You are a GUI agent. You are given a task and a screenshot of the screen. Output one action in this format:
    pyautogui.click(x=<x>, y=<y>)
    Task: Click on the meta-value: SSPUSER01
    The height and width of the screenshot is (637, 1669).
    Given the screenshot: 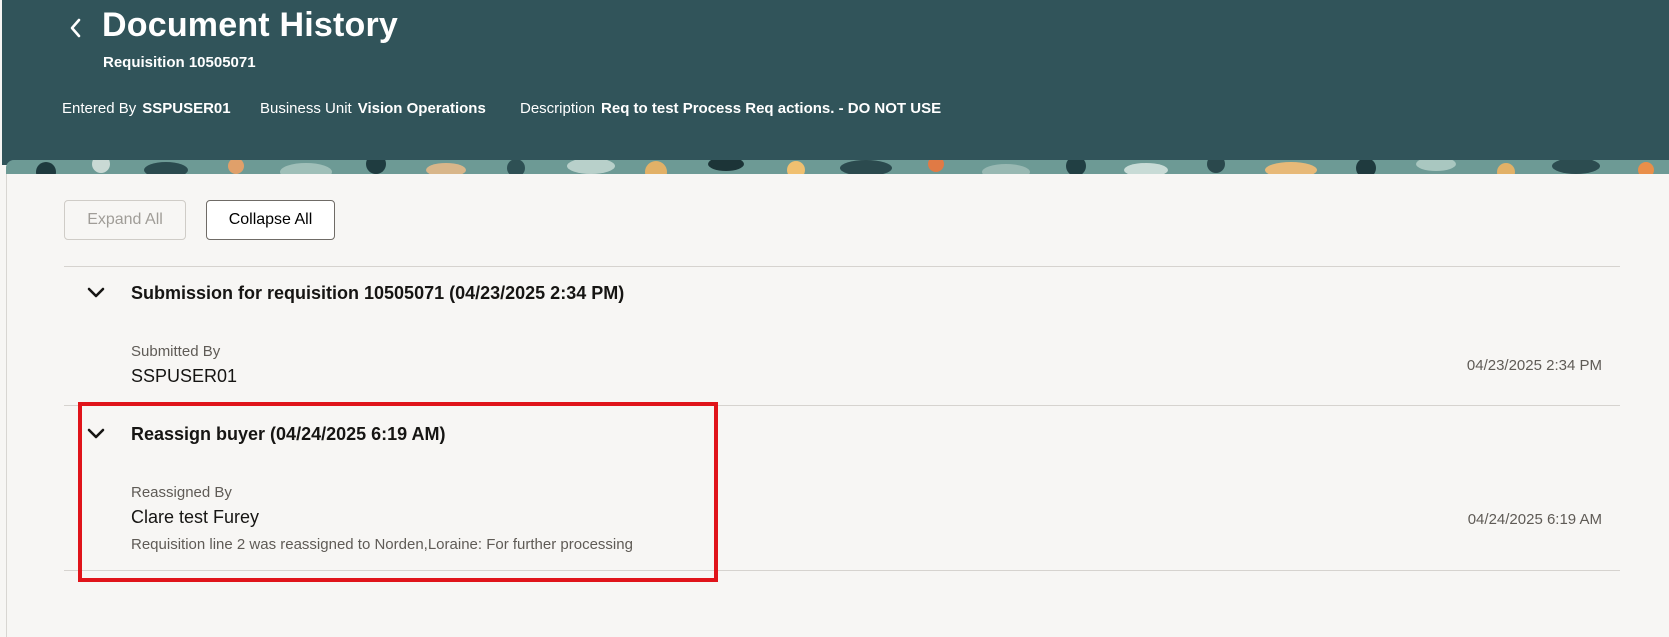 What is the action you would take?
    pyautogui.click(x=186, y=108)
    